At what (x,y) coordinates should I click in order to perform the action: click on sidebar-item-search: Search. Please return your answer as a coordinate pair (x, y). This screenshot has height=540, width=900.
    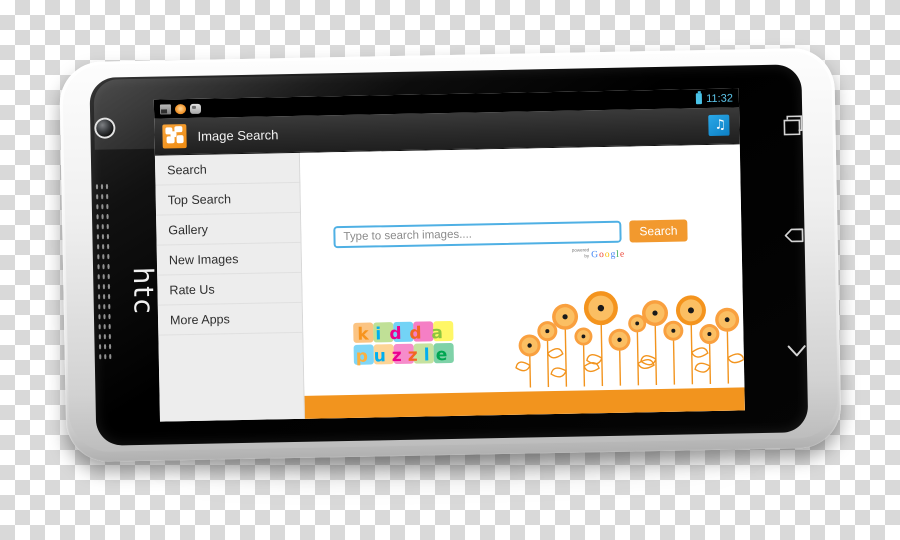
    Looking at the image, I should click on (227, 169).